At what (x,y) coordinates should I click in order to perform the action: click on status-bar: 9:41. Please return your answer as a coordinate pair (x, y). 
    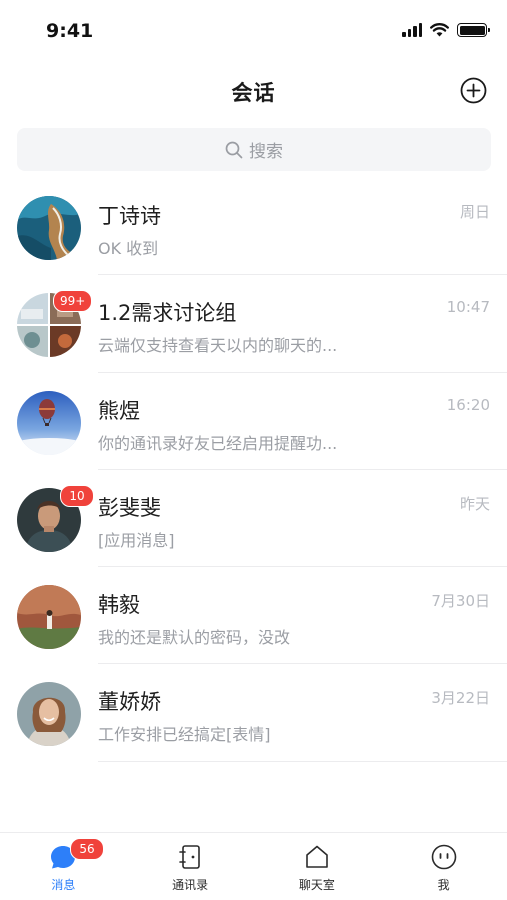
    Looking at the image, I should click on (253, 31).